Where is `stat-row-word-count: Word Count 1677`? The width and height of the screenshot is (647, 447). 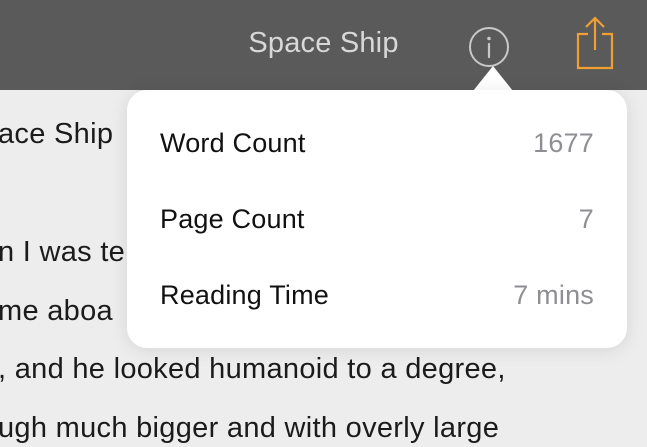
stat-row-word-count: Word Count 1677 is located at coordinates (377, 148).